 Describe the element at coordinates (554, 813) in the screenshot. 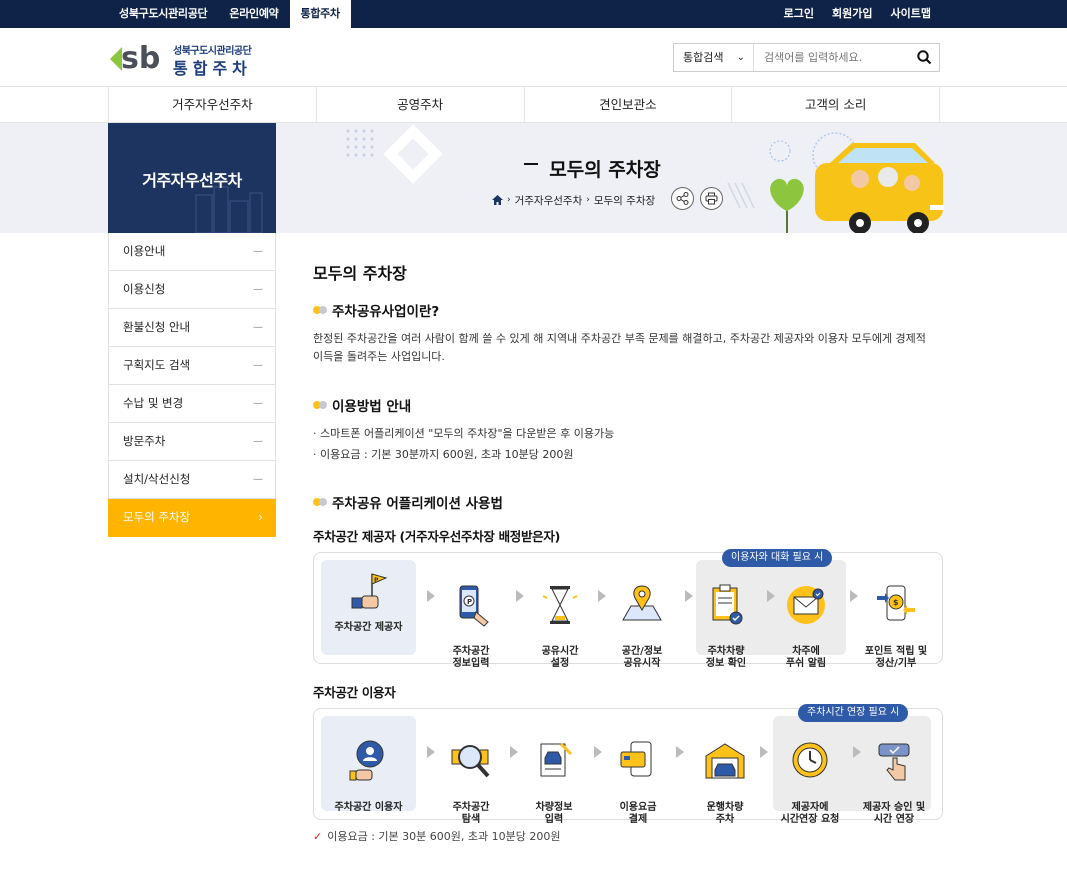

I see `step-label: 차량정보 입력` at that location.